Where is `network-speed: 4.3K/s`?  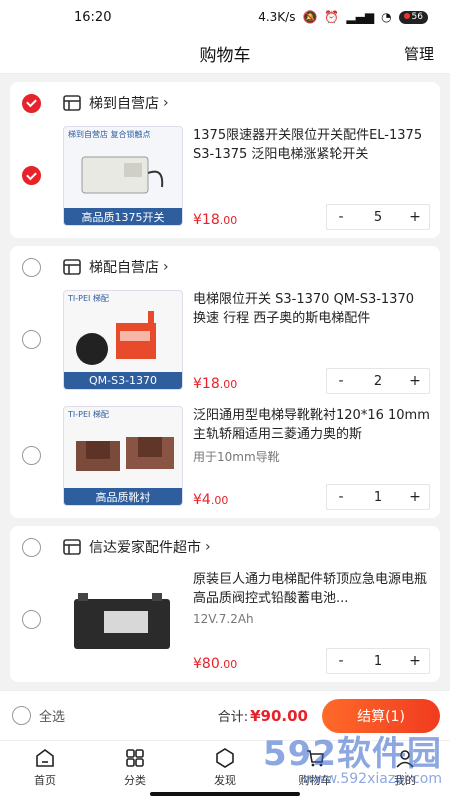 network-speed: 4.3K/s is located at coordinates (277, 17).